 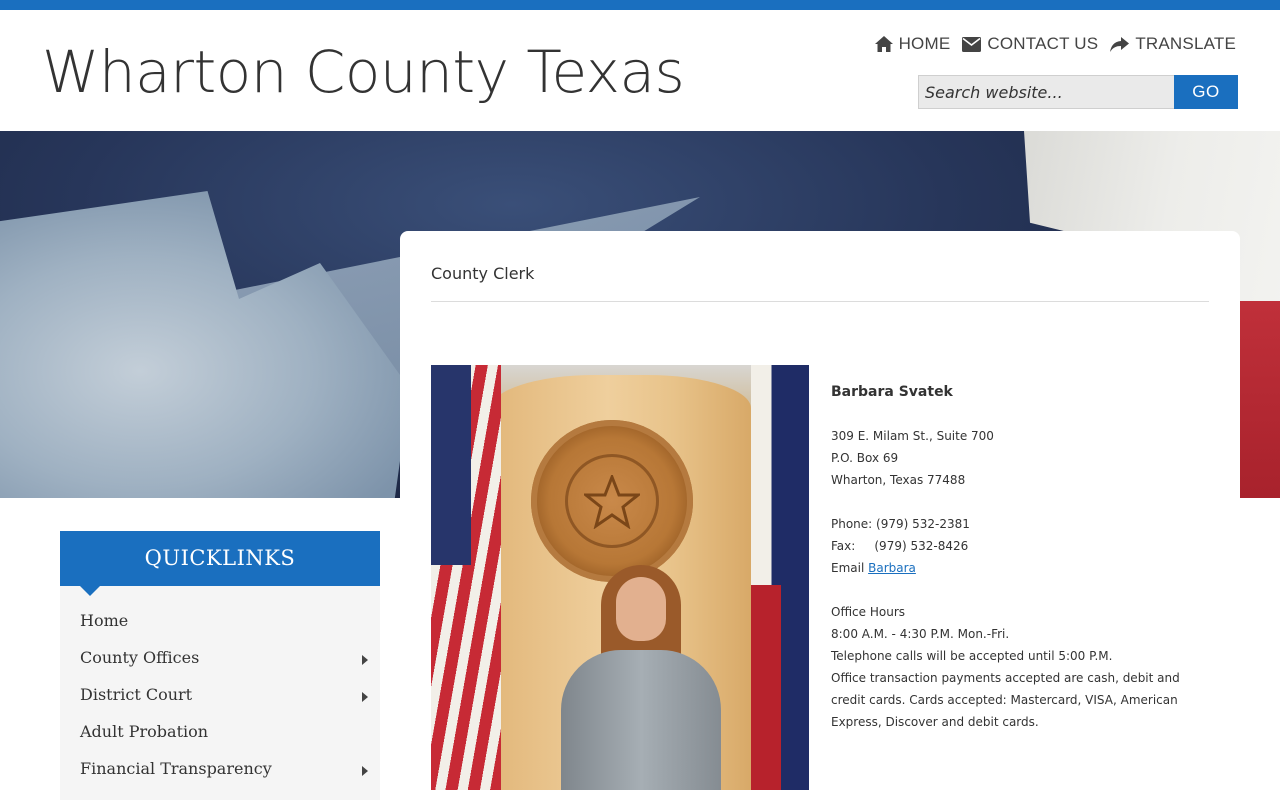 What do you see at coordinates (898, 480) in the screenshot?
I see `address-line: Wharton, Texas 77488` at bounding box center [898, 480].